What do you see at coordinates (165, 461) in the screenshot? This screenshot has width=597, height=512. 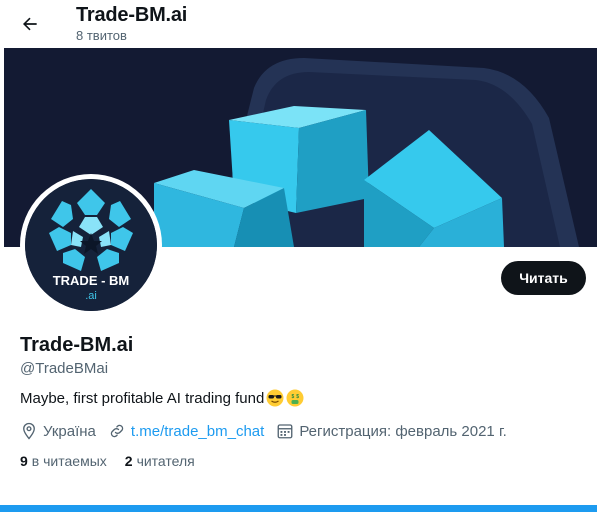 I see `followers-label: читателя` at bounding box center [165, 461].